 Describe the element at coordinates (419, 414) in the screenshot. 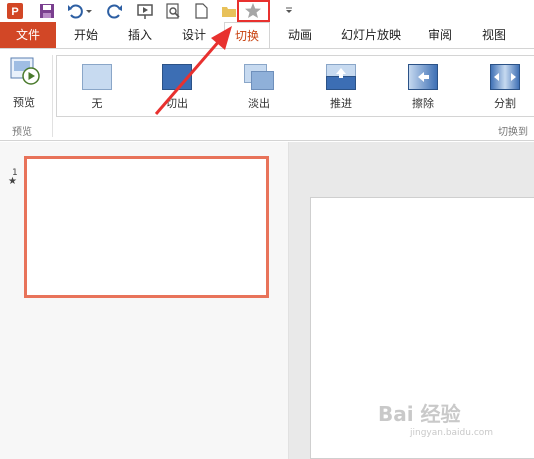

I see `watermark: Bai 经验` at that location.